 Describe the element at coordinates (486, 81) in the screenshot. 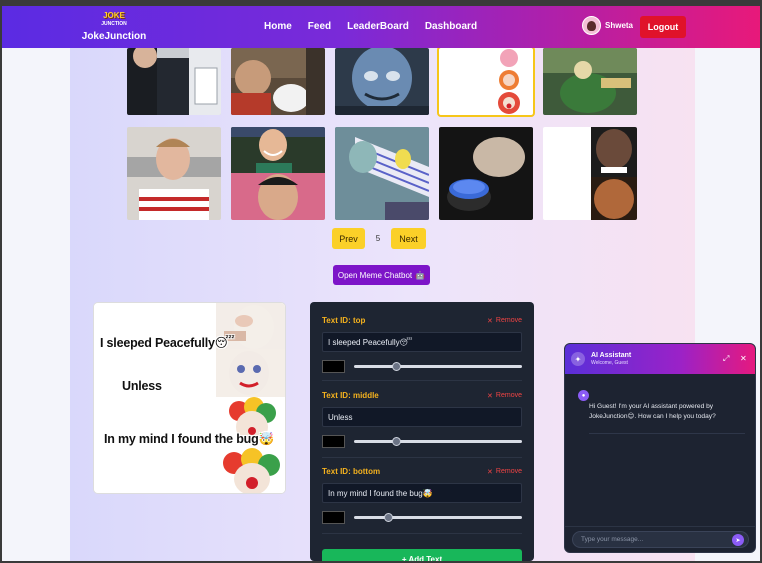

I see `meme-template-tile-selected` at that location.